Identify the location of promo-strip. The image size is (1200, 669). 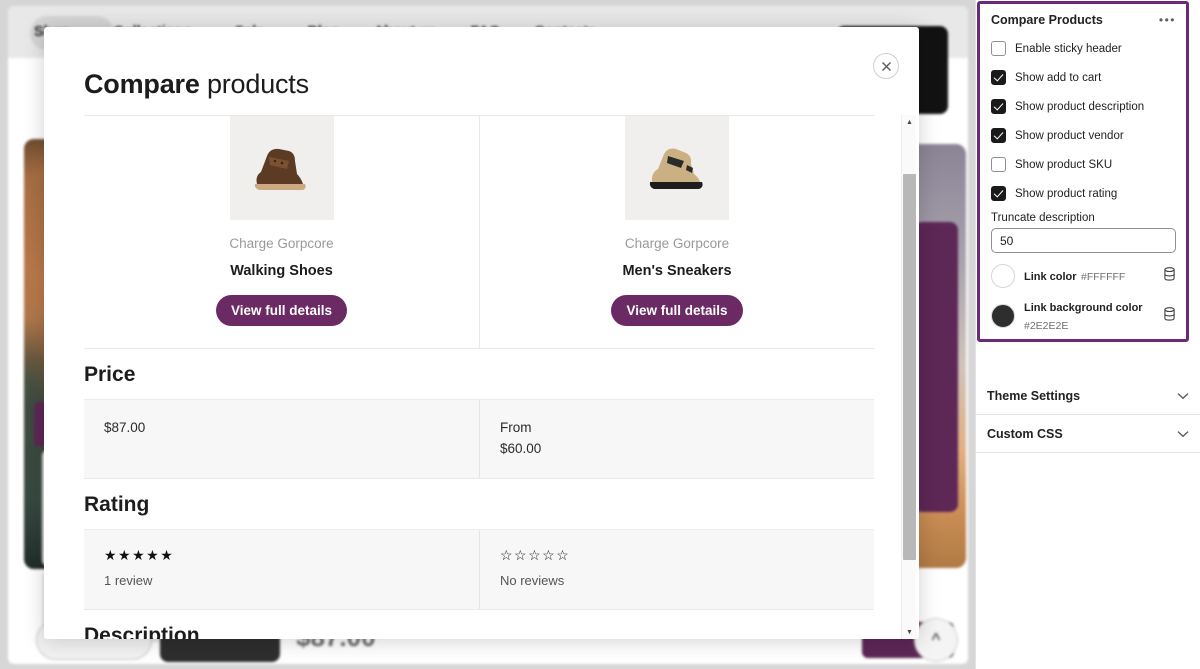
(936, 367).